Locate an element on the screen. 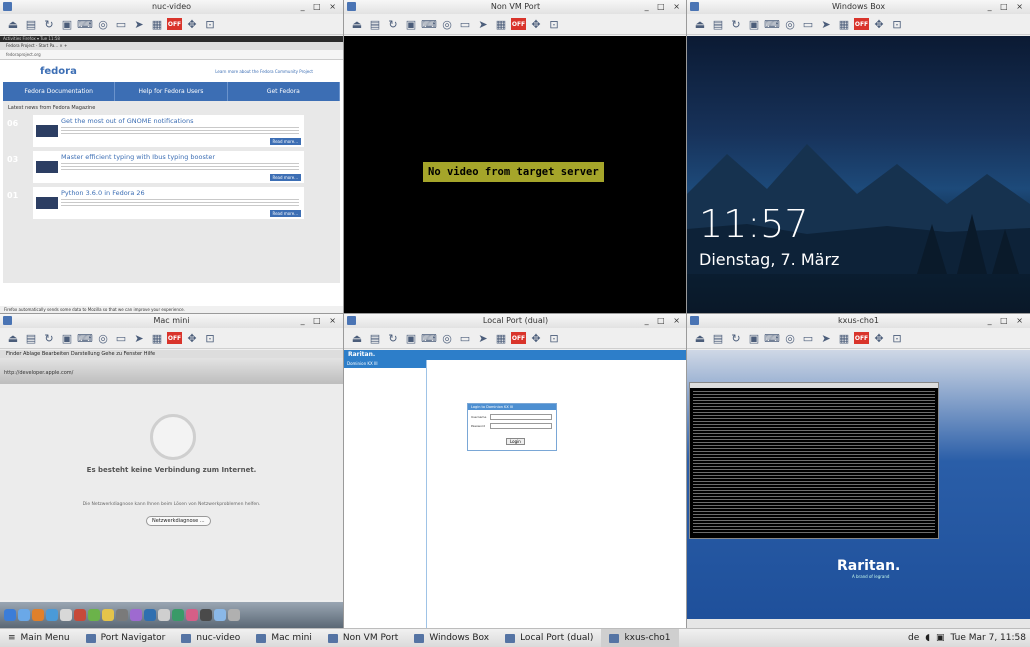  dock-trash-icon is located at coordinates (234, 615).